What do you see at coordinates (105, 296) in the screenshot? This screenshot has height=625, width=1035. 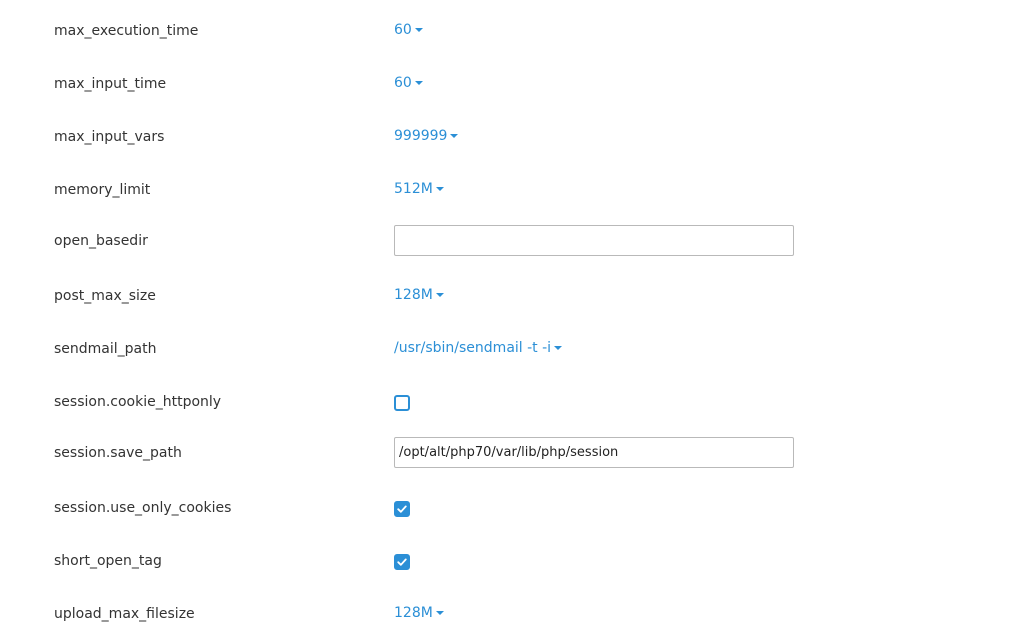 I see `setting-label: post_max_size` at bounding box center [105, 296].